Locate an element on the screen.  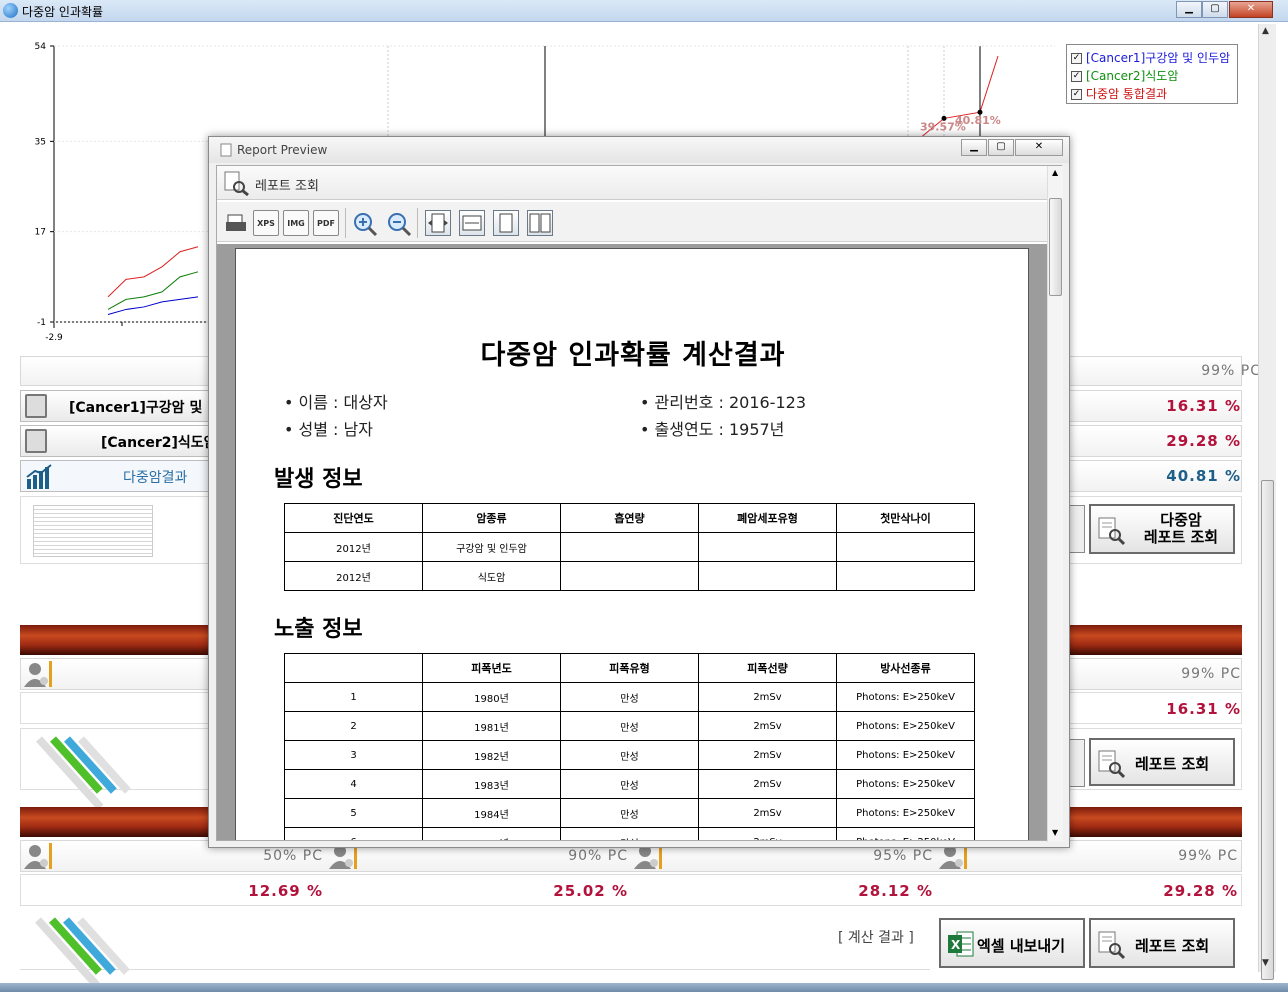
excel-export-label: 엑셀 내보내기 is located at coordinates (1021, 946).